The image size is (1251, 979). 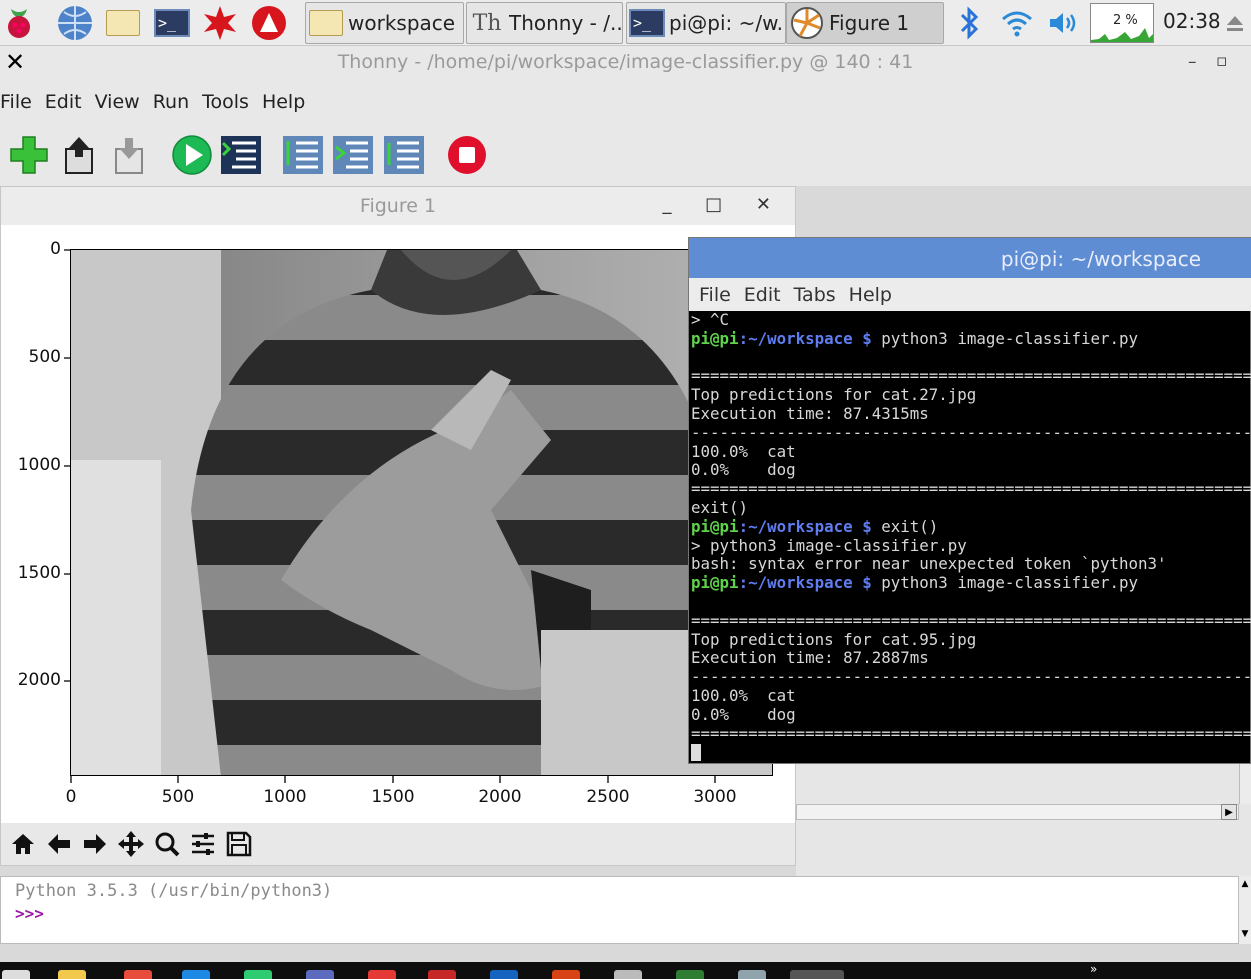 What do you see at coordinates (715, 338) in the screenshot?
I see `prompt-user: pi@pi` at bounding box center [715, 338].